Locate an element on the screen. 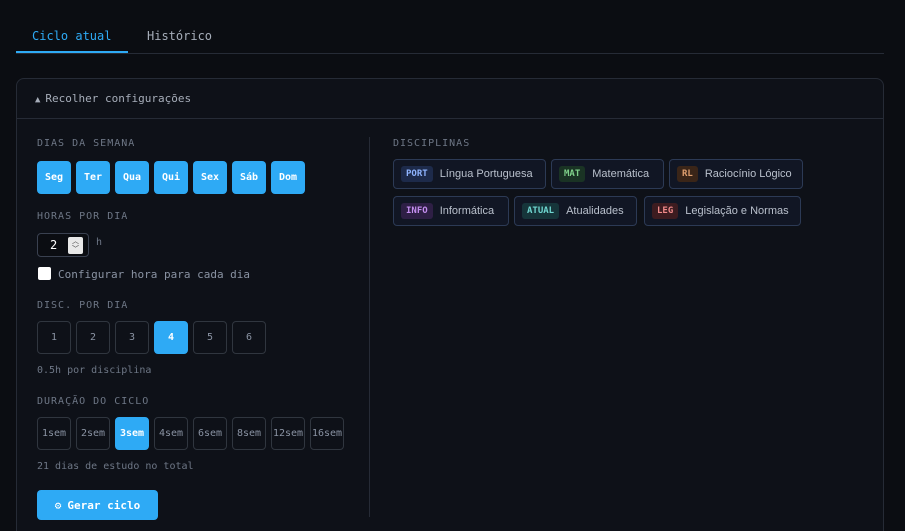  day-button-sab: Sáb is located at coordinates (249, 177).